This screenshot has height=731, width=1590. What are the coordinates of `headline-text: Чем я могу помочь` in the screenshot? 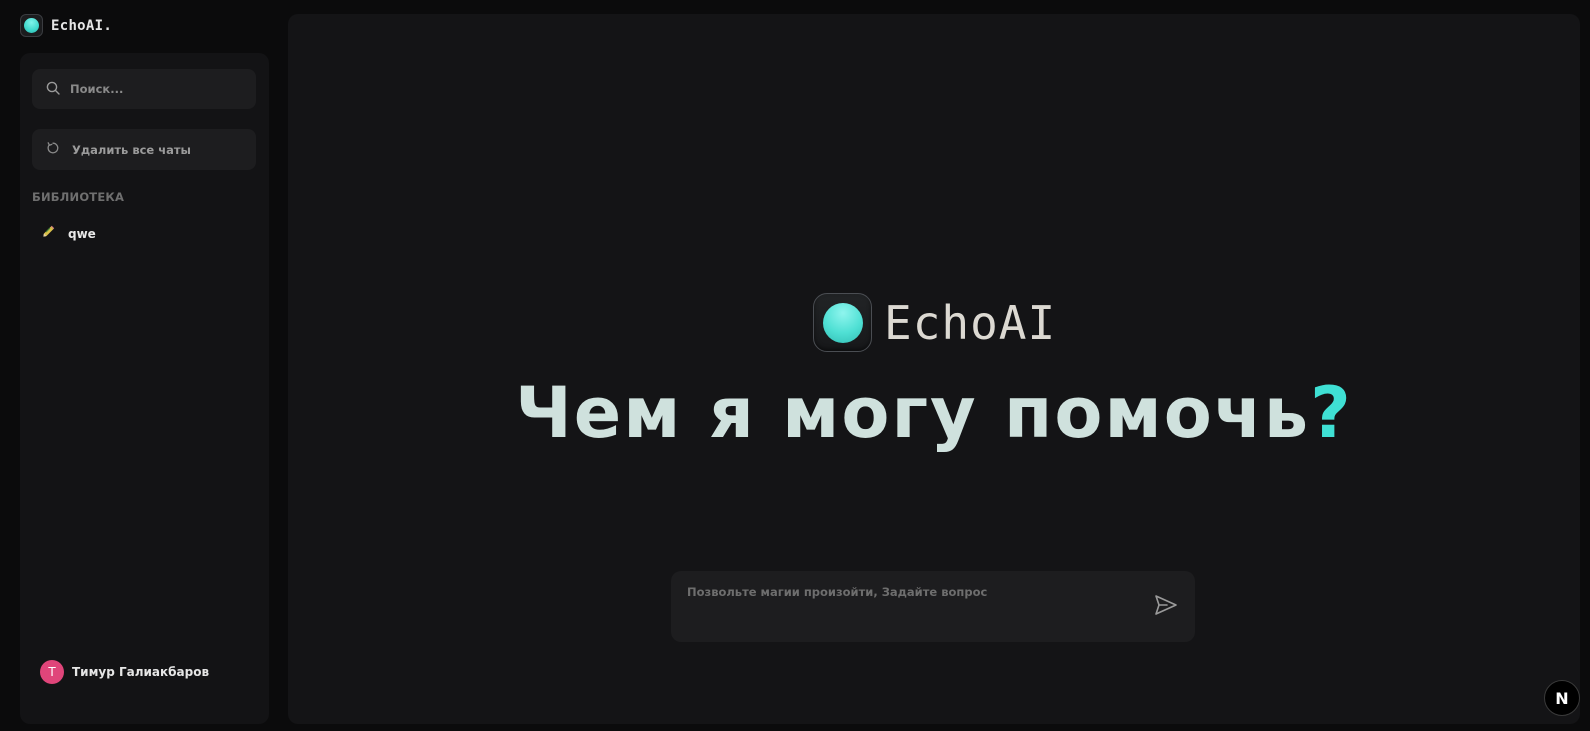 It's located at (913, 413).